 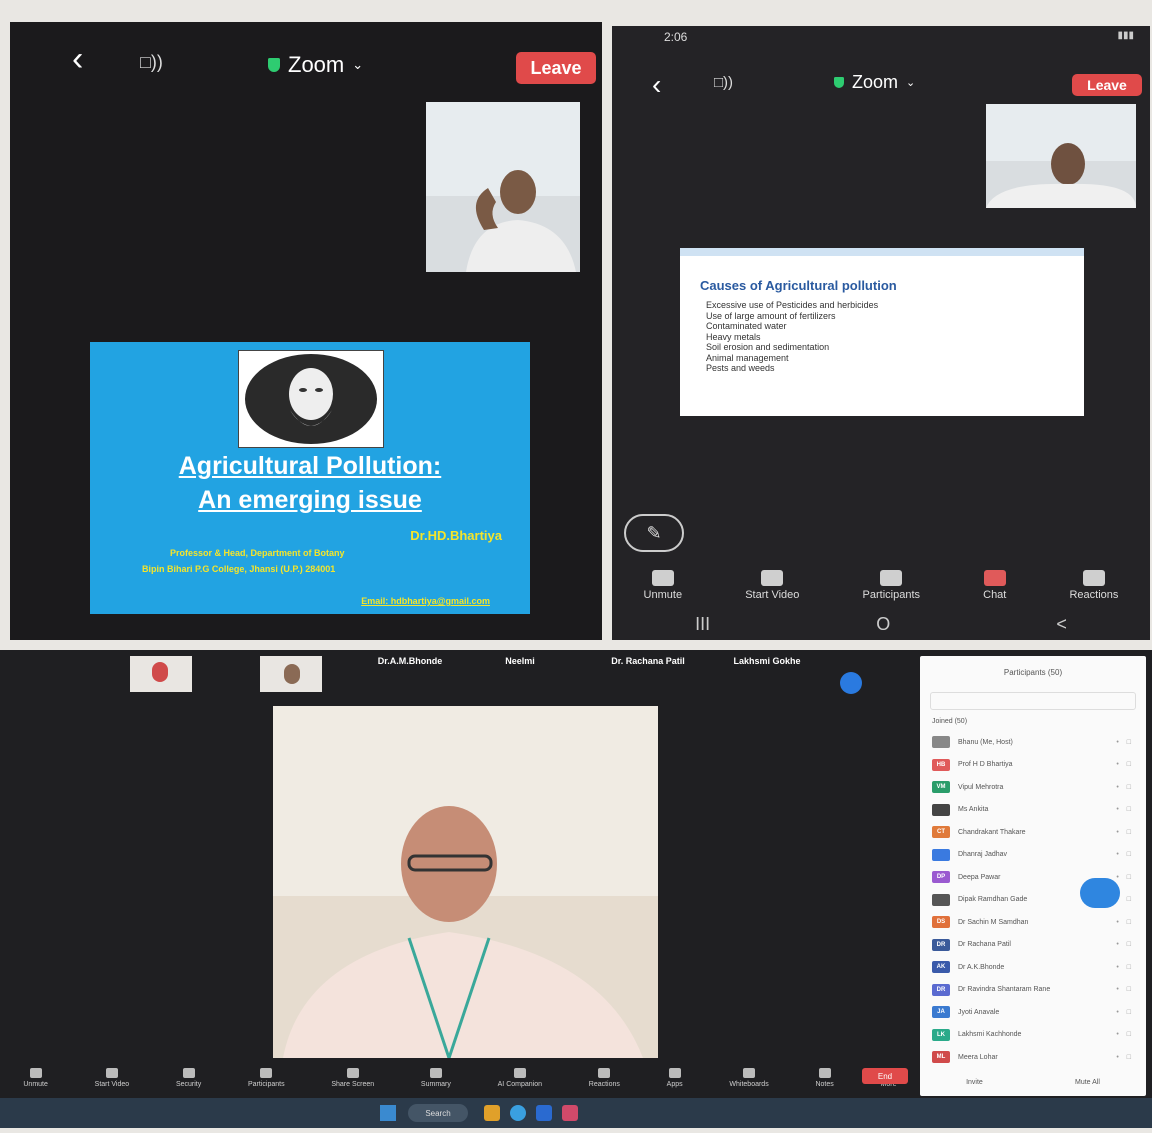 I want to click on browser-icon, so click(x=518, y=1113).